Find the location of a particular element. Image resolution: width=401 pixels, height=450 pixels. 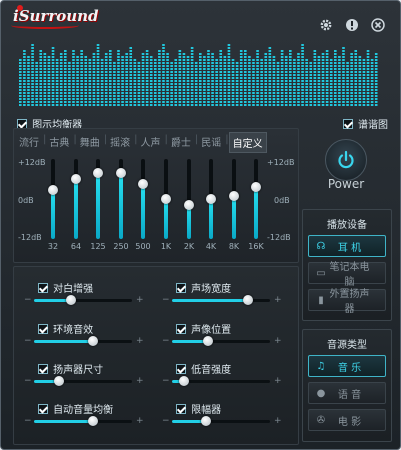

eq-band-frequency-label: 4K is located at coordinates (211, 246).